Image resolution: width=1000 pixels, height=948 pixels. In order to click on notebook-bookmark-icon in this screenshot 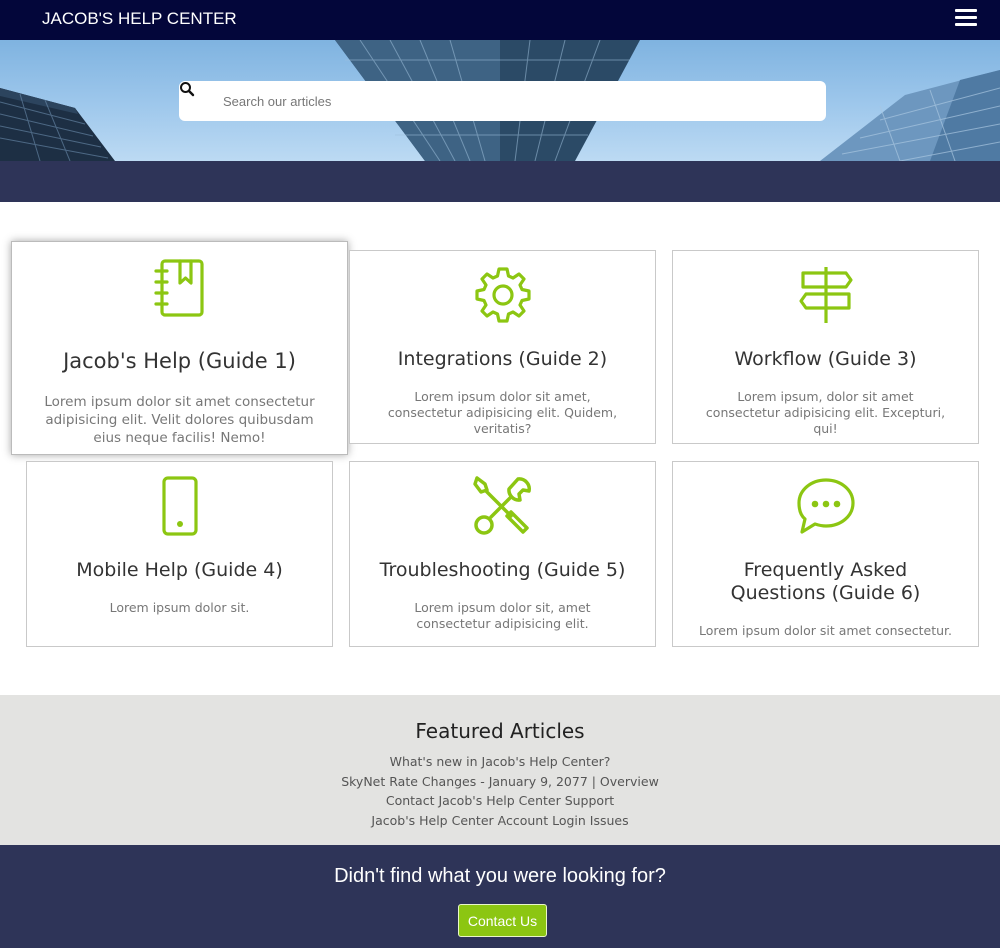, I will do `click(178, 288)`.